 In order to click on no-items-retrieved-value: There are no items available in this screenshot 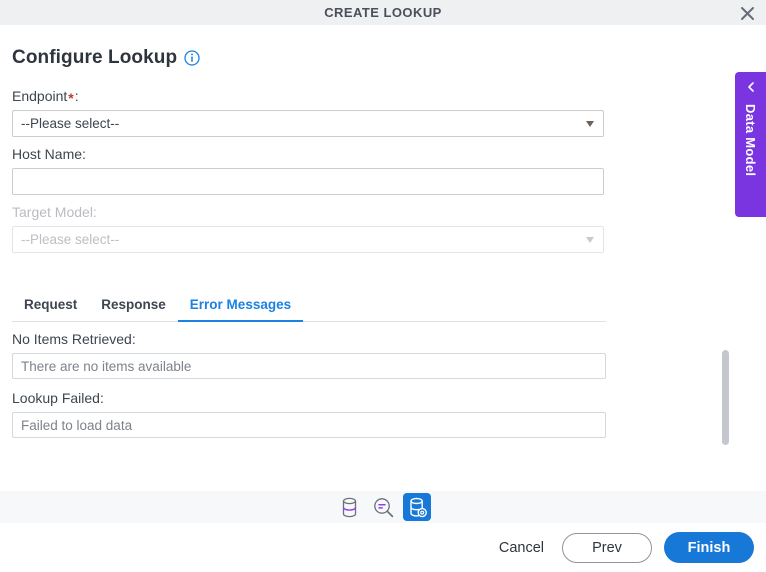, I will do `click(106, 366)`.